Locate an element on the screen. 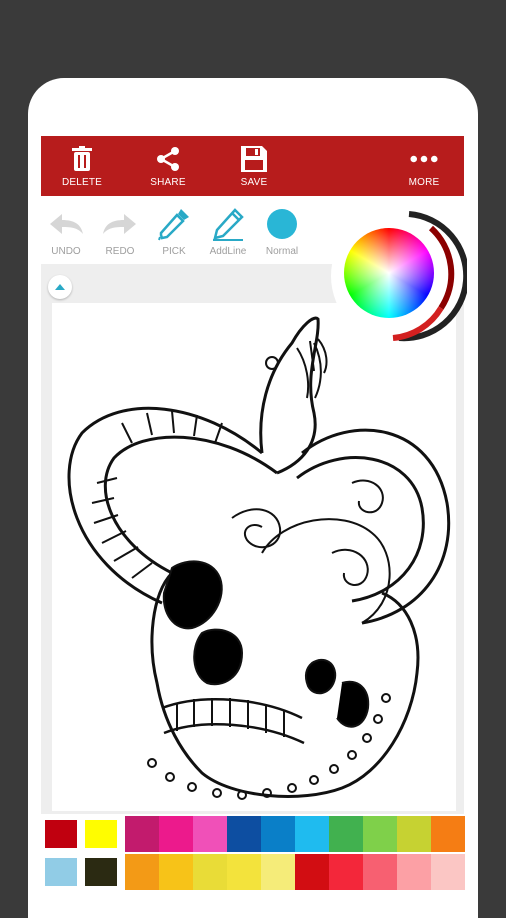 Image resolution: width=506 pixels, height=918 pixels. top-toolbar: DELETE SHARE SAVE MORE is located at coordinates (252, 166).